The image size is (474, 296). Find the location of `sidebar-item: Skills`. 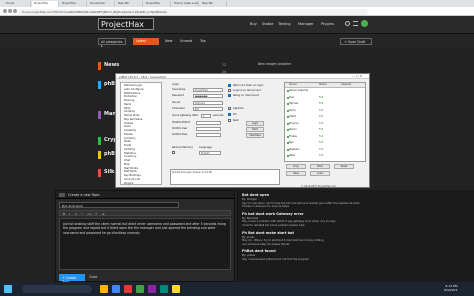

sidebar-item: Skills is located at coordinates (127, 141).